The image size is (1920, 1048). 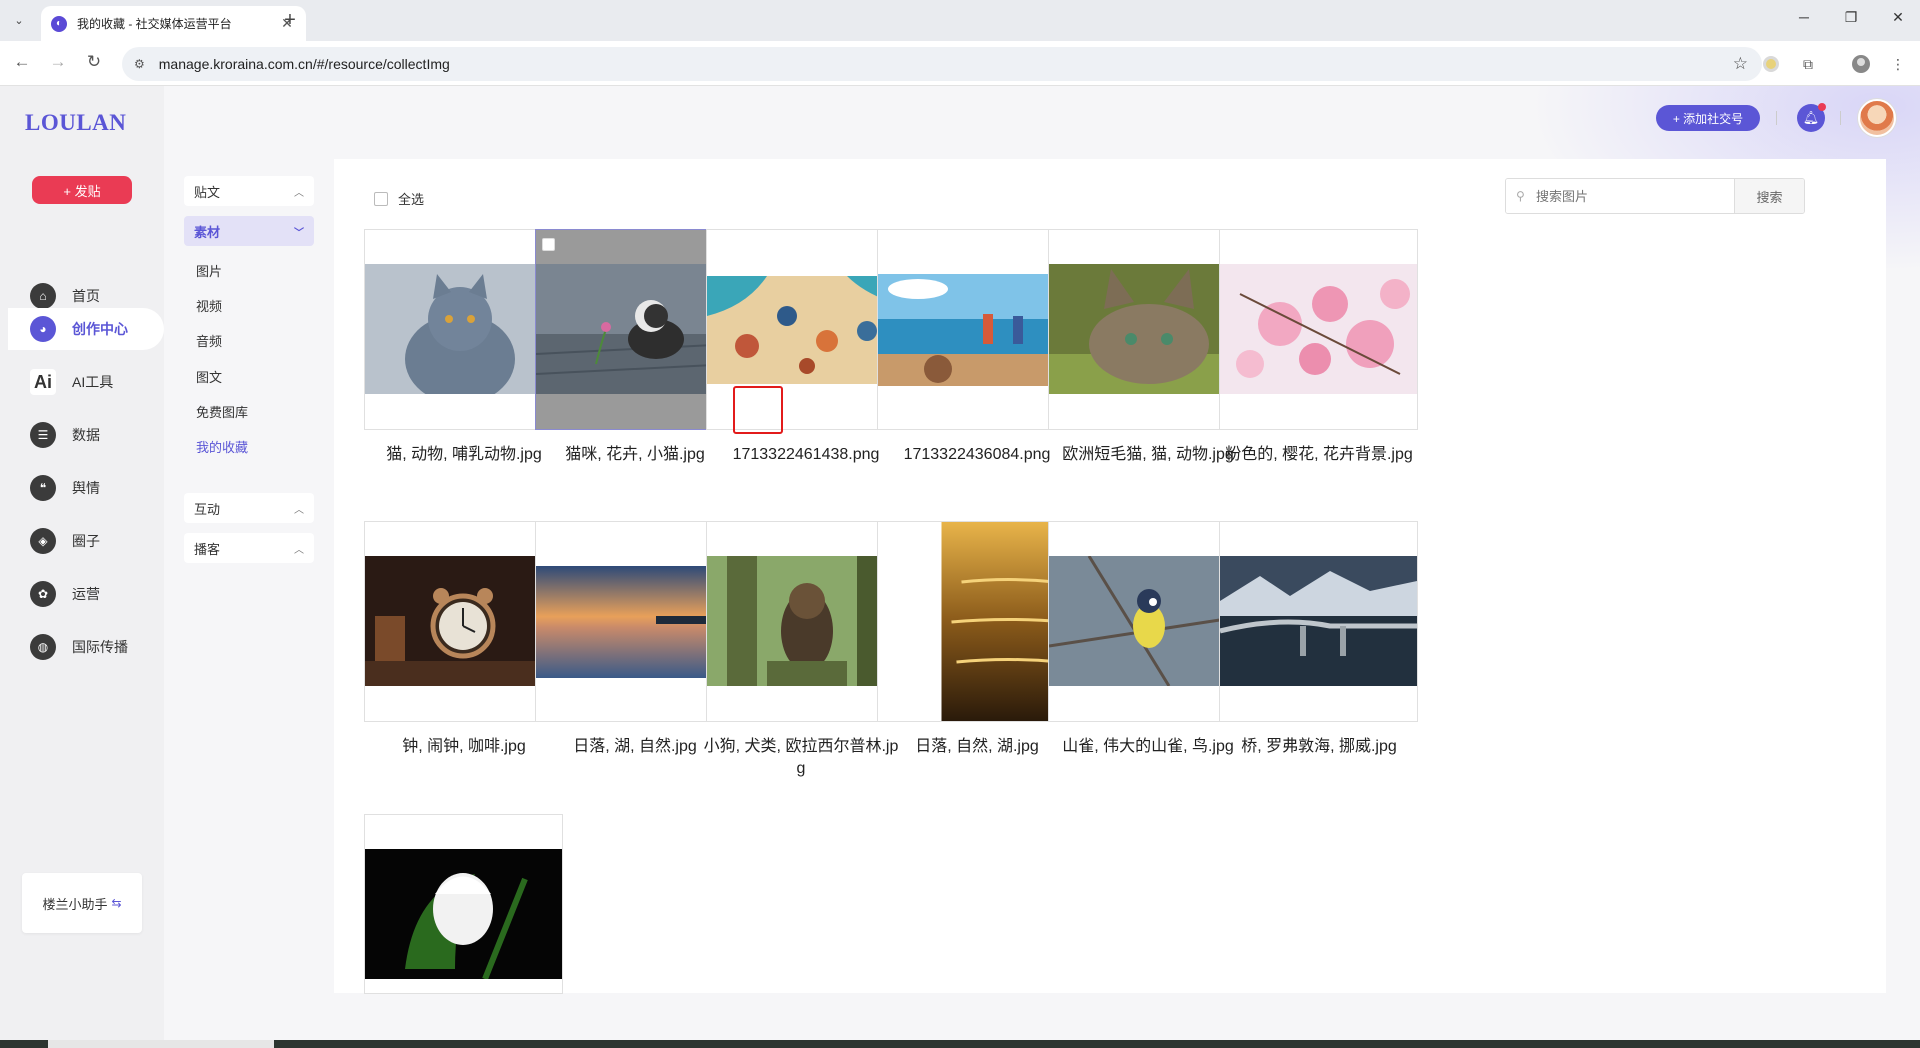 I want to click on nav-label: 舆情, so click(x=86, y=488).